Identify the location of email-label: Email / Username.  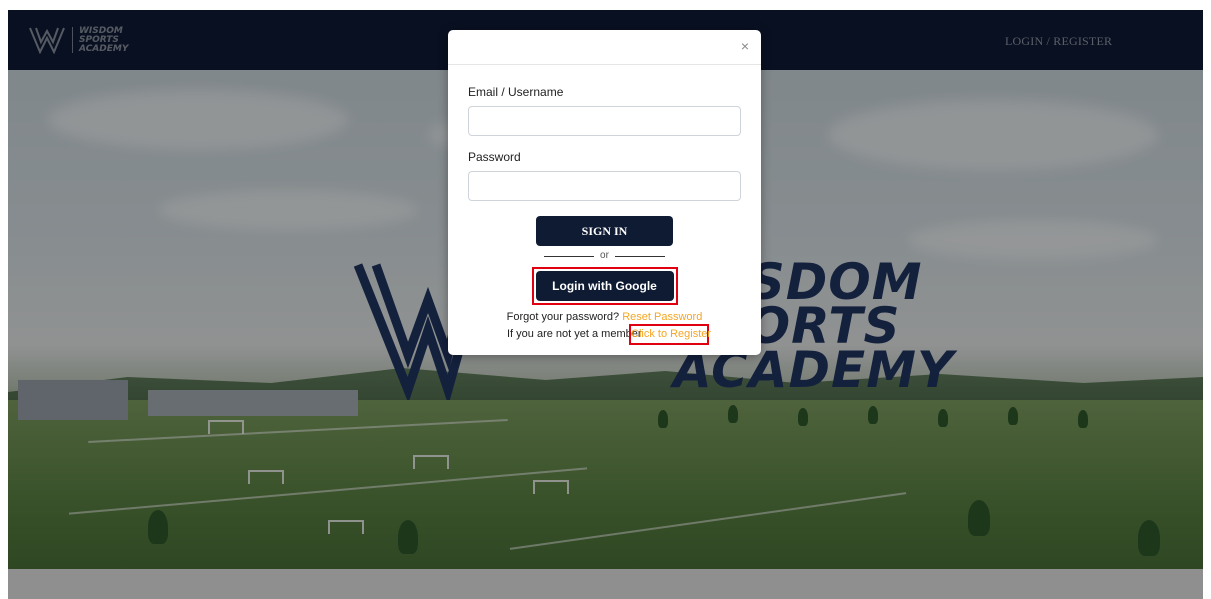
(516, 92).